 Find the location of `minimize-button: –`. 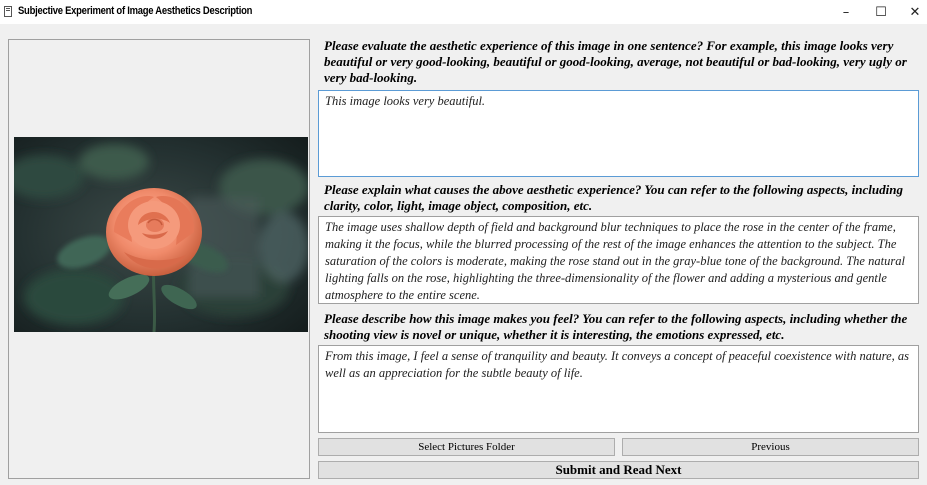

minimize-button: – is located at coordinates (846, 12).